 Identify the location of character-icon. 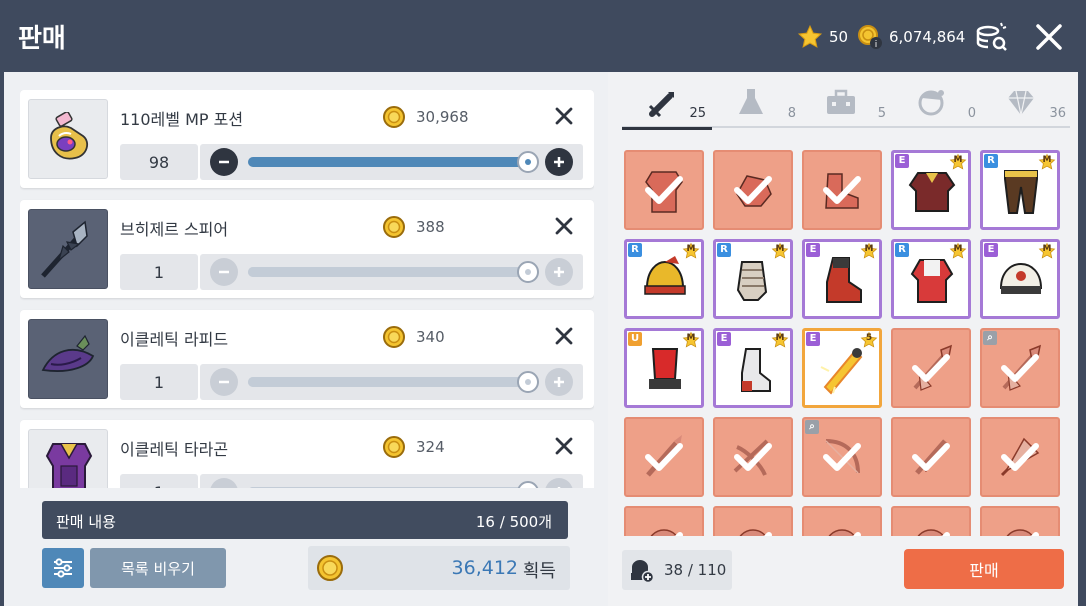
(931, 103).